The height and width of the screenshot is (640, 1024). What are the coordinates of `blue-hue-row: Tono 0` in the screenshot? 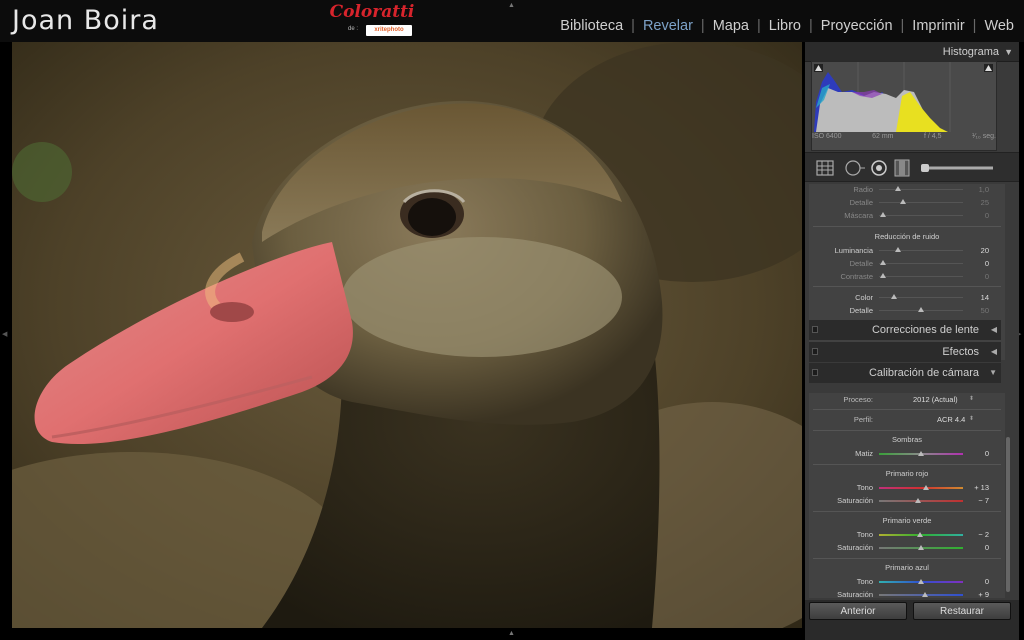 It's located at (905, 582).